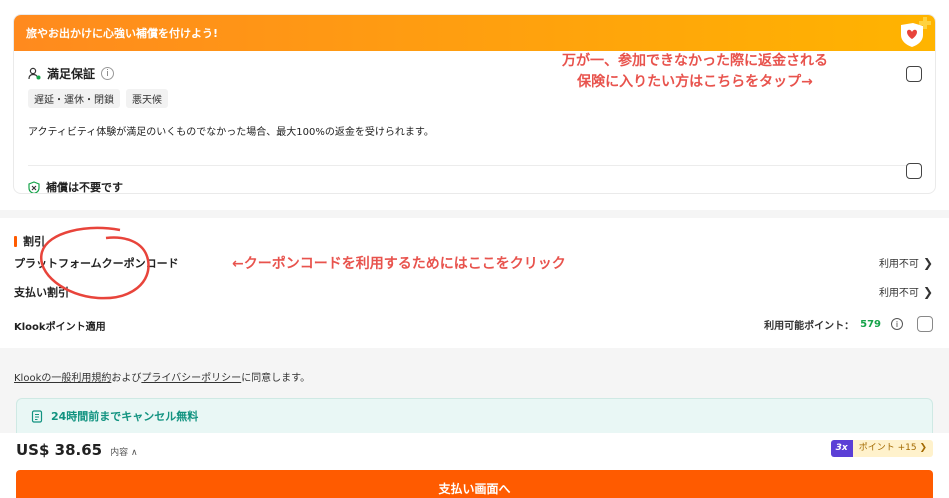 The width and height of the screenshot is (949, 498). I want to click on satisfaction-plan-checkbox, so click(914, 74).